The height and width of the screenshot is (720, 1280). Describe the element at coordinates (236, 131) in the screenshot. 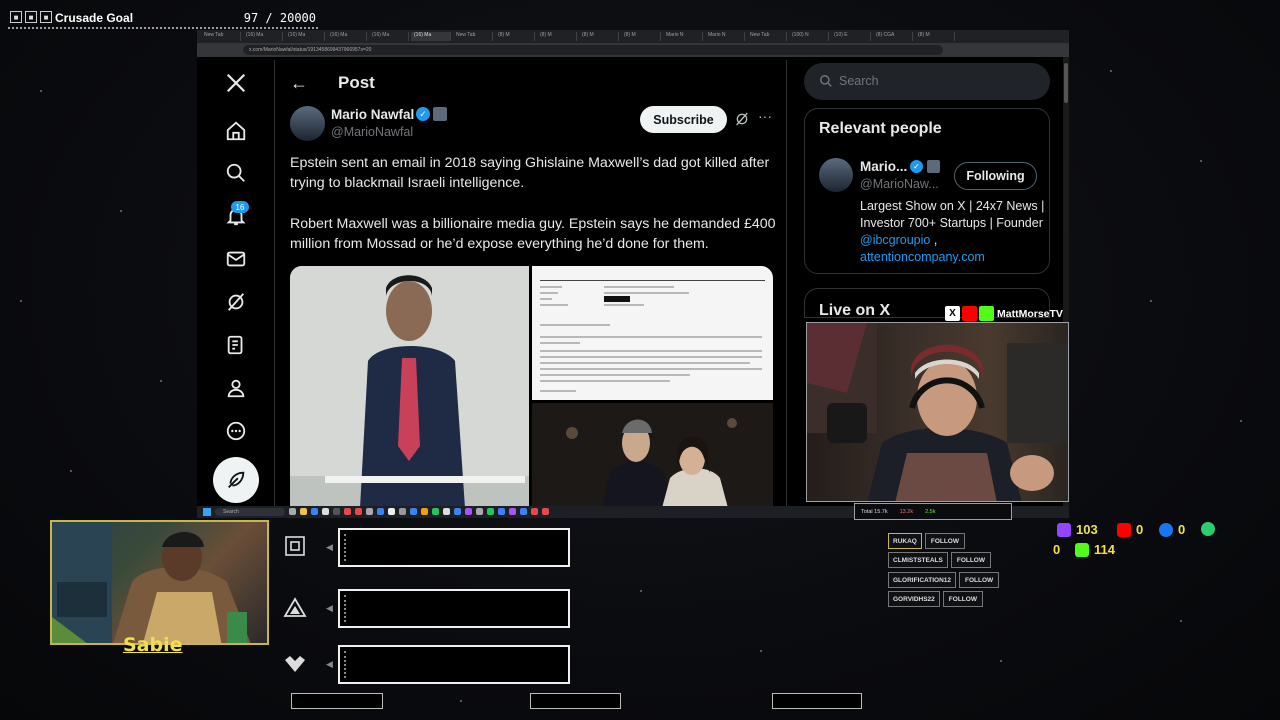

I see `home-icon` at that location.